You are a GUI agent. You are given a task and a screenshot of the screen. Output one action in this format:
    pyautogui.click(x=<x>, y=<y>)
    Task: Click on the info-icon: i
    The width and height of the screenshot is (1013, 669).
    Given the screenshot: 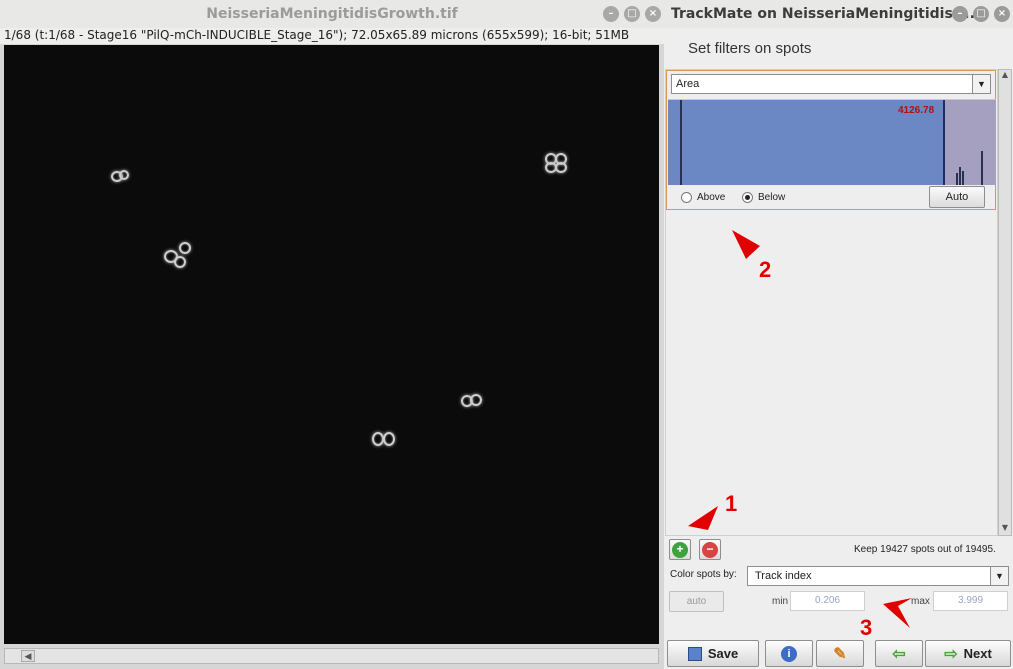 What is the action you would take?
    pyautogui.click(x=789, y=653)
    